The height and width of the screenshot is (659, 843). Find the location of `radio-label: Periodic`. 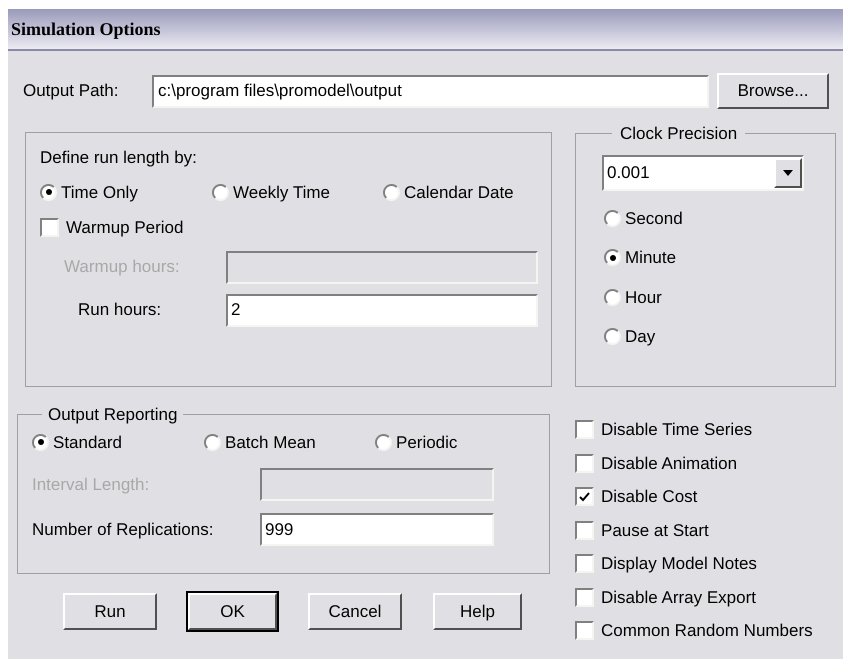

radio-label: Periodic is located at coordinates (427, 443).